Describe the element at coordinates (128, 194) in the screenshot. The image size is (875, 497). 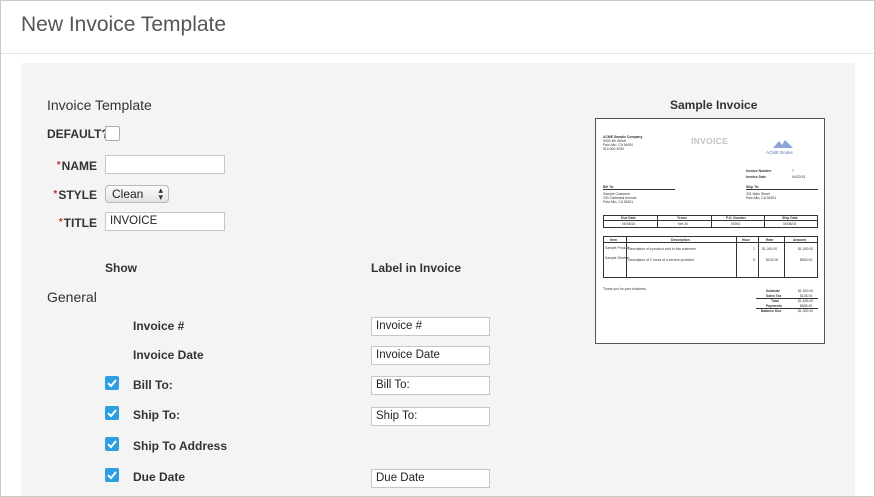
I see `style-select-value: Clean` at that location.